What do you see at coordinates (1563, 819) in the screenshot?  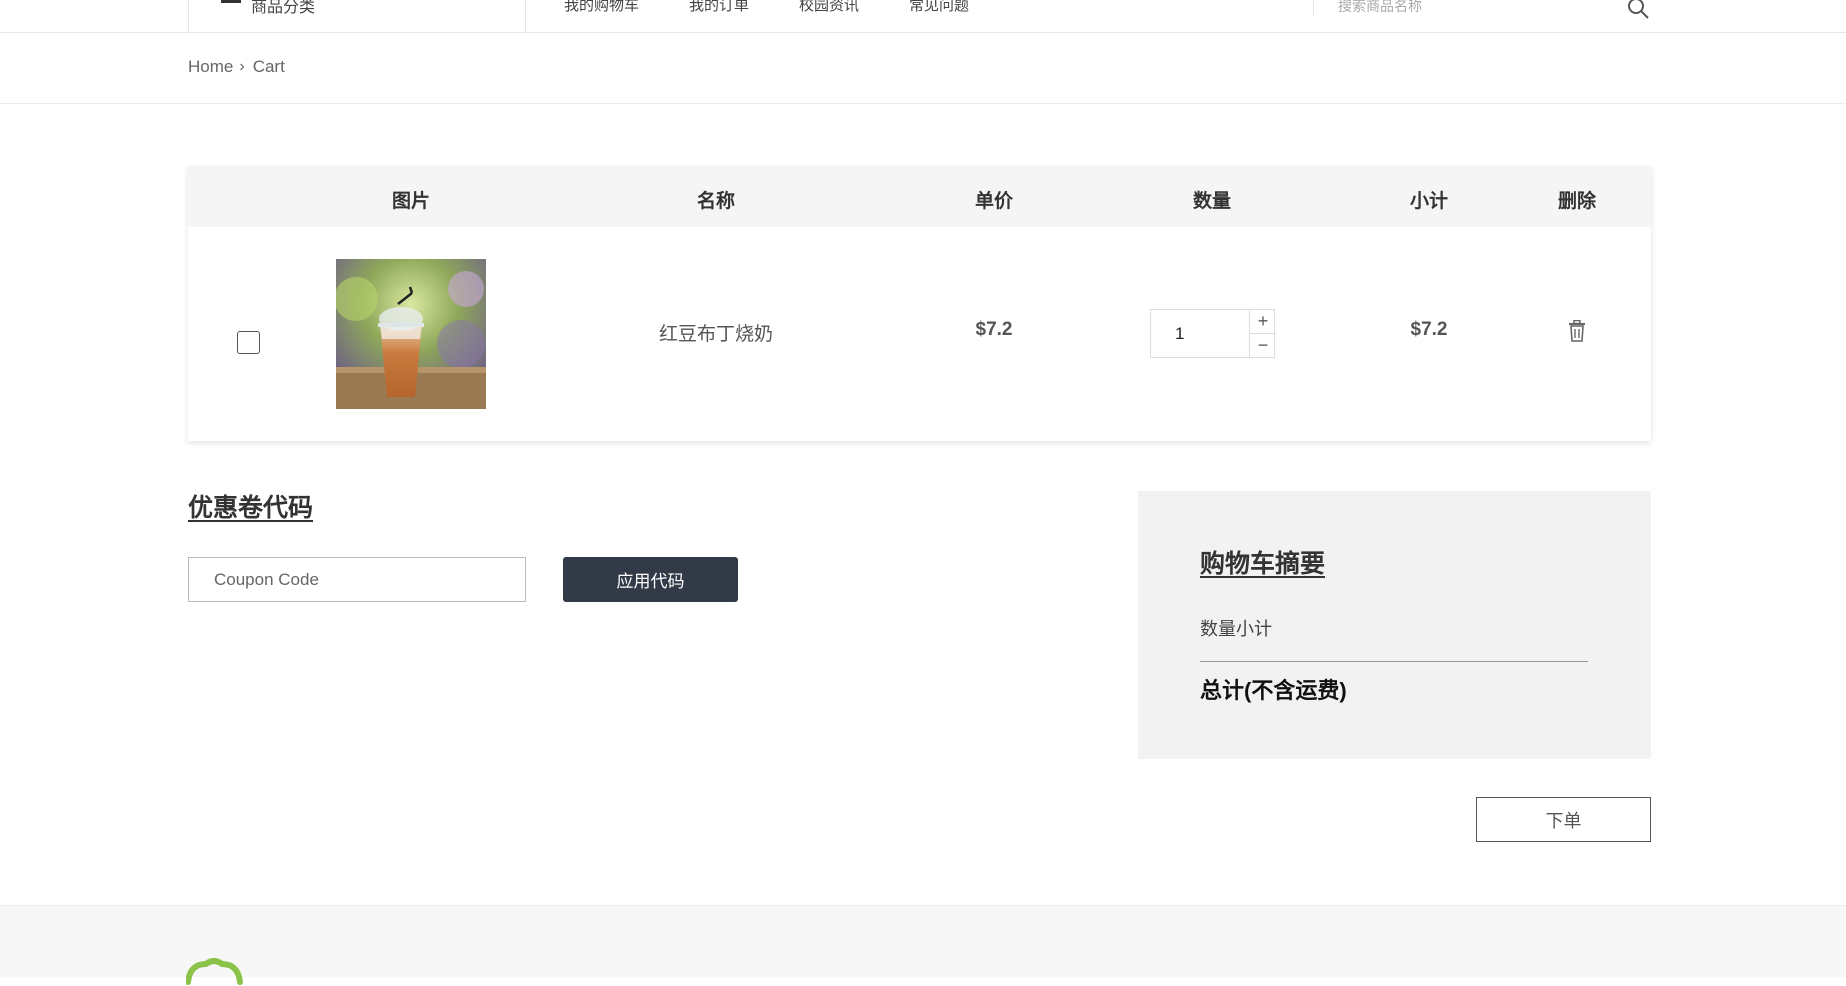 I see `place-order-button: 下单` at bounding box center [1563, 819].